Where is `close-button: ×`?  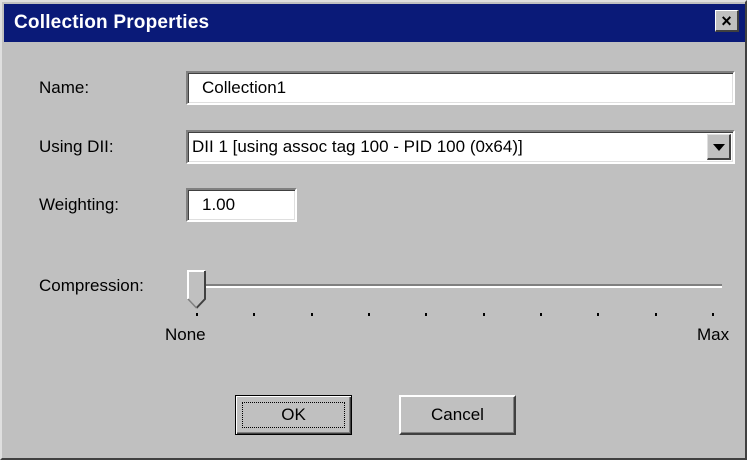
close-button: × is located at coordinates (727, 21).